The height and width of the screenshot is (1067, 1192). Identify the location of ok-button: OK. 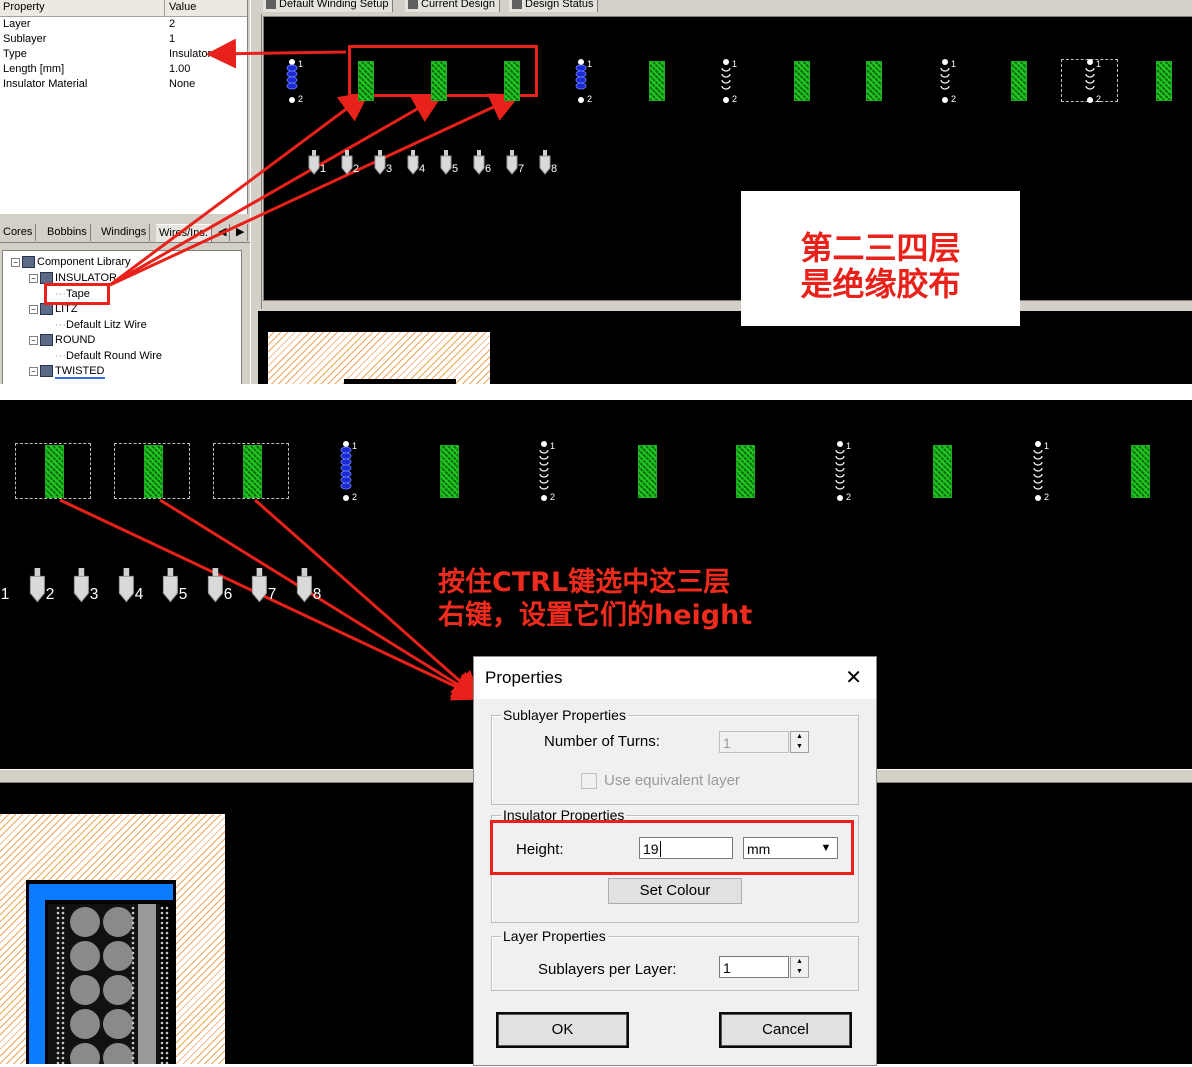
(562, 1030).